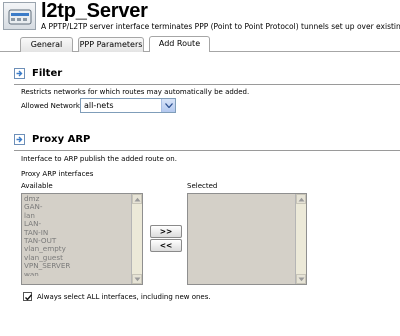 This screenshot has height=336, width=400. Describe the element at coordinates (77, 273) in the screenshot. I see `list-item: wan` at that location.